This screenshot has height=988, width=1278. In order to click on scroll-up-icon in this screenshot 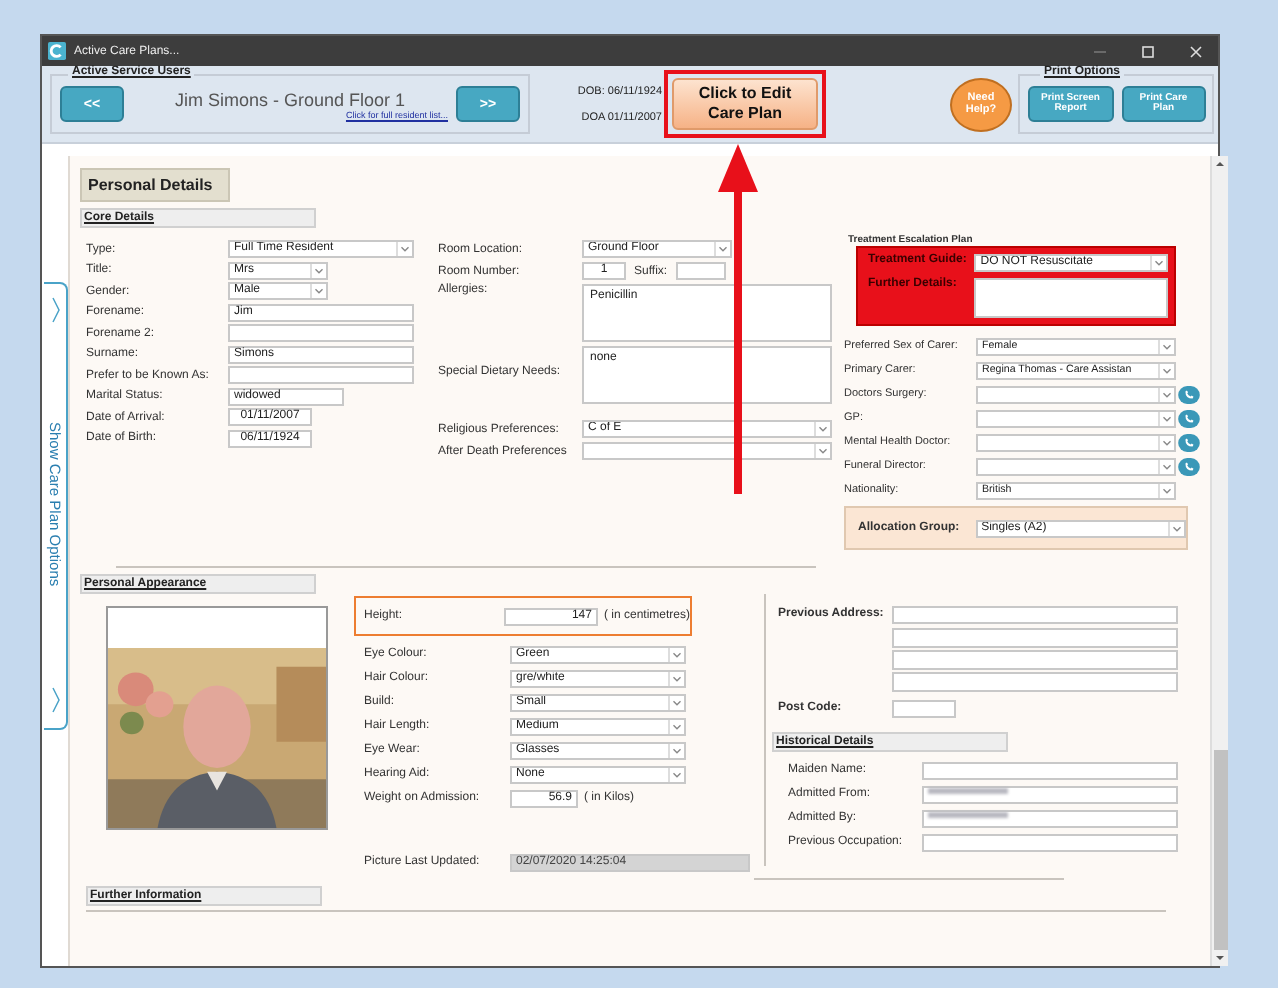, I will do `click(1220, 164)`.